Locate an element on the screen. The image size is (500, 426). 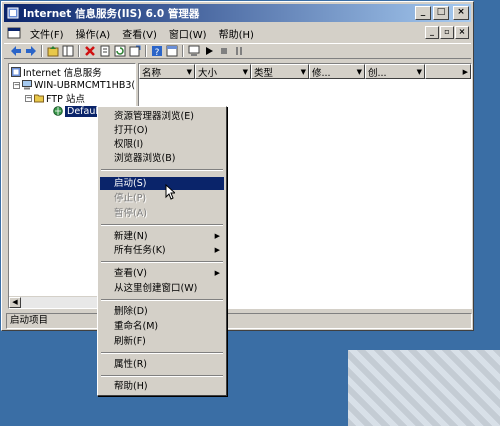
ctx-explore: 资源管理器浏览(E) is located at coordinates (162, 116).